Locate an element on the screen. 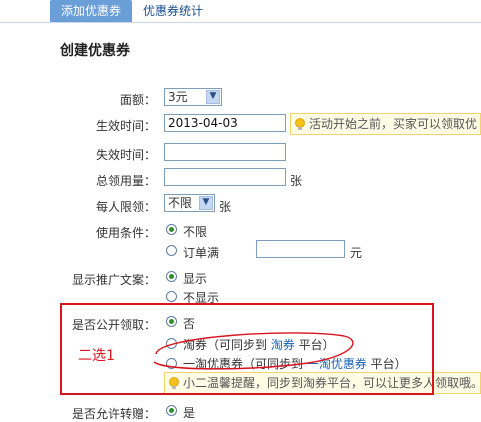 This screenshot has height=422, width=481. gift-yes-radio is located at coordinates (171, 410).